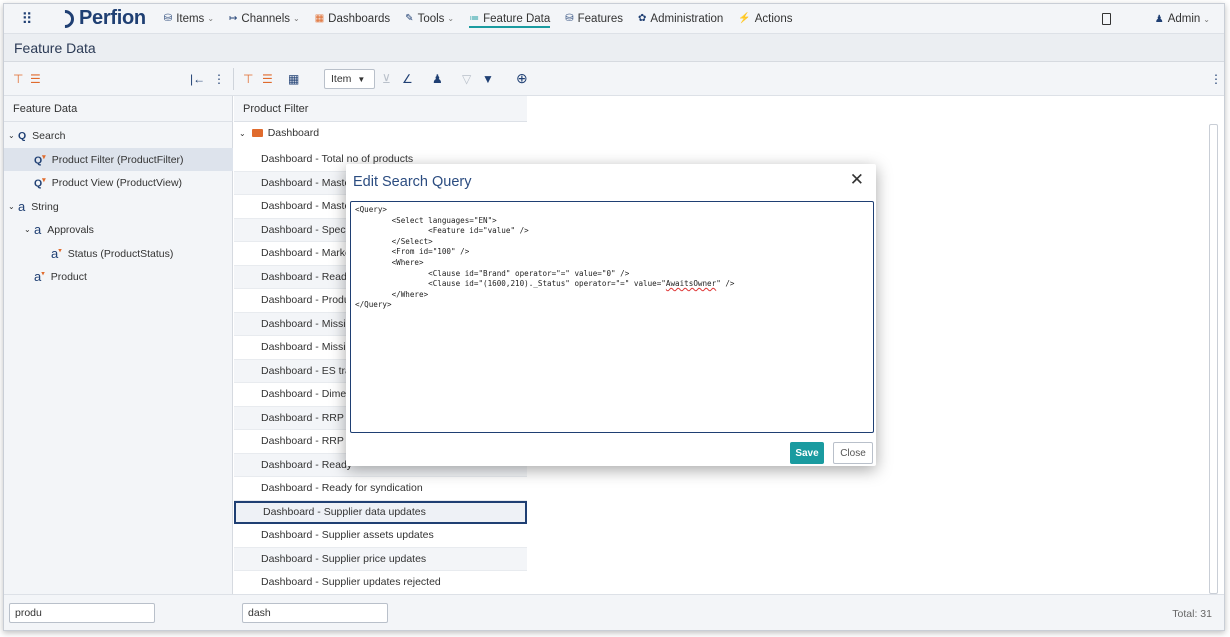 Image resolution: width=1230 pixels, height=637 pixels. What do you see at coordinates (306, 253) in the screenshot?
I see `list-item-label: Dashboard - Marke` at bounding box center [306, 253].